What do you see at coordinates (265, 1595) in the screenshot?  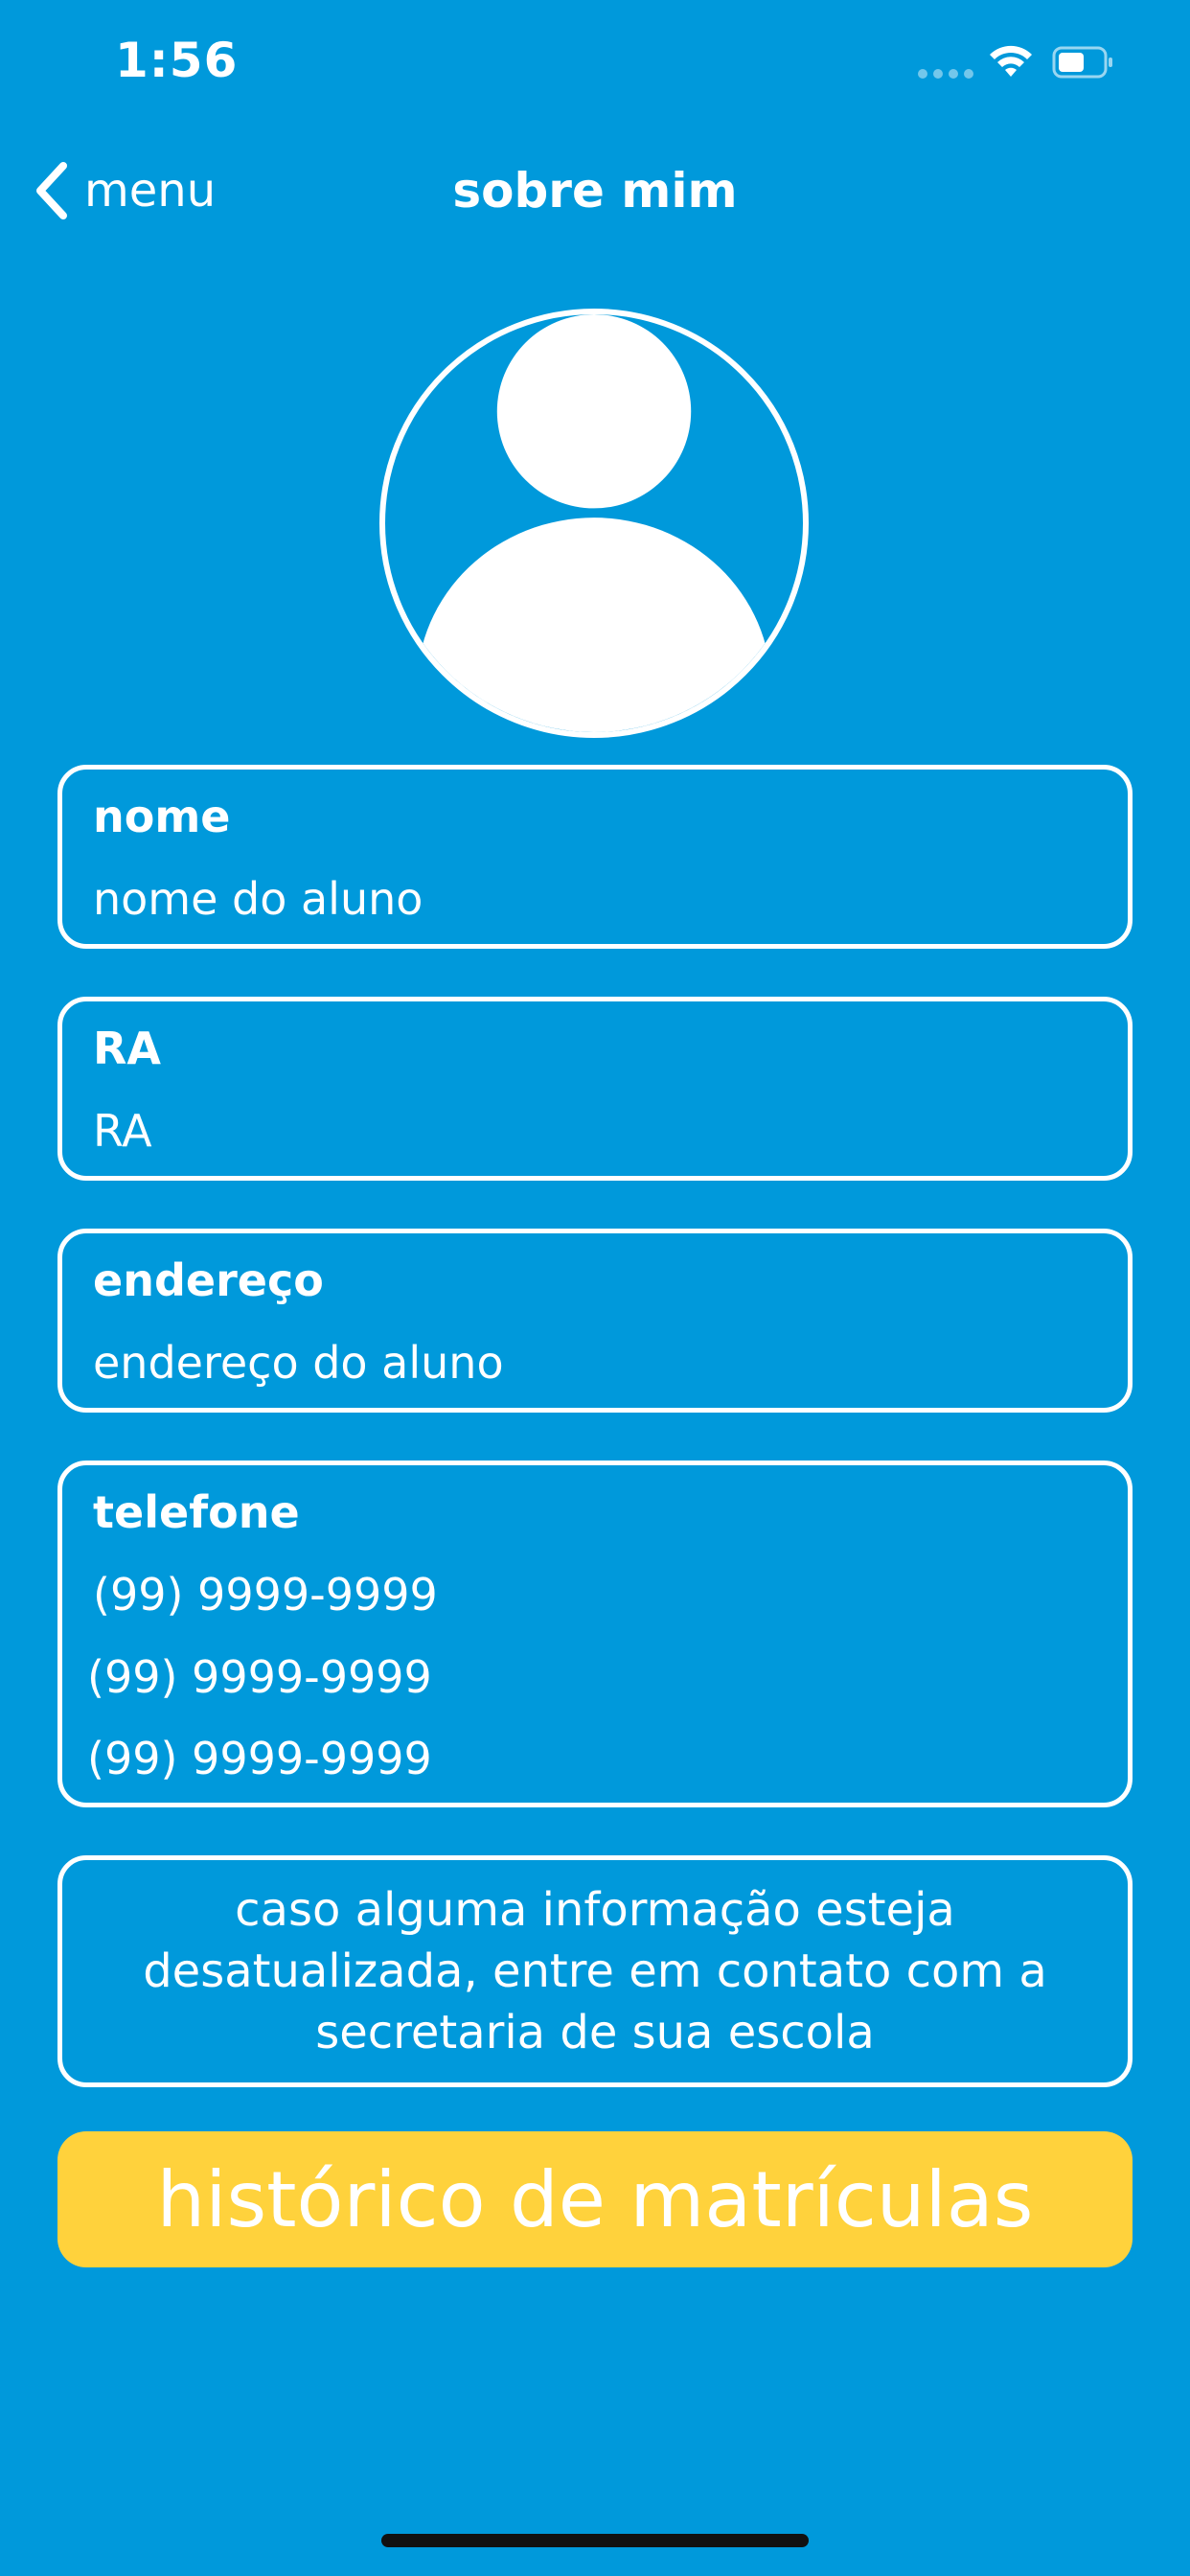 I see `phone-value-1: (99) 9999-9999` at bounding box center [265, 1595].